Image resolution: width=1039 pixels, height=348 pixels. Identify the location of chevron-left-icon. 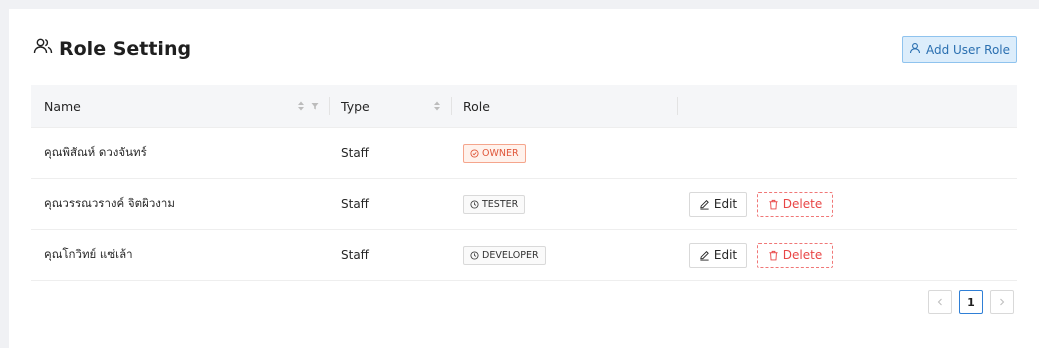
(939, 302).